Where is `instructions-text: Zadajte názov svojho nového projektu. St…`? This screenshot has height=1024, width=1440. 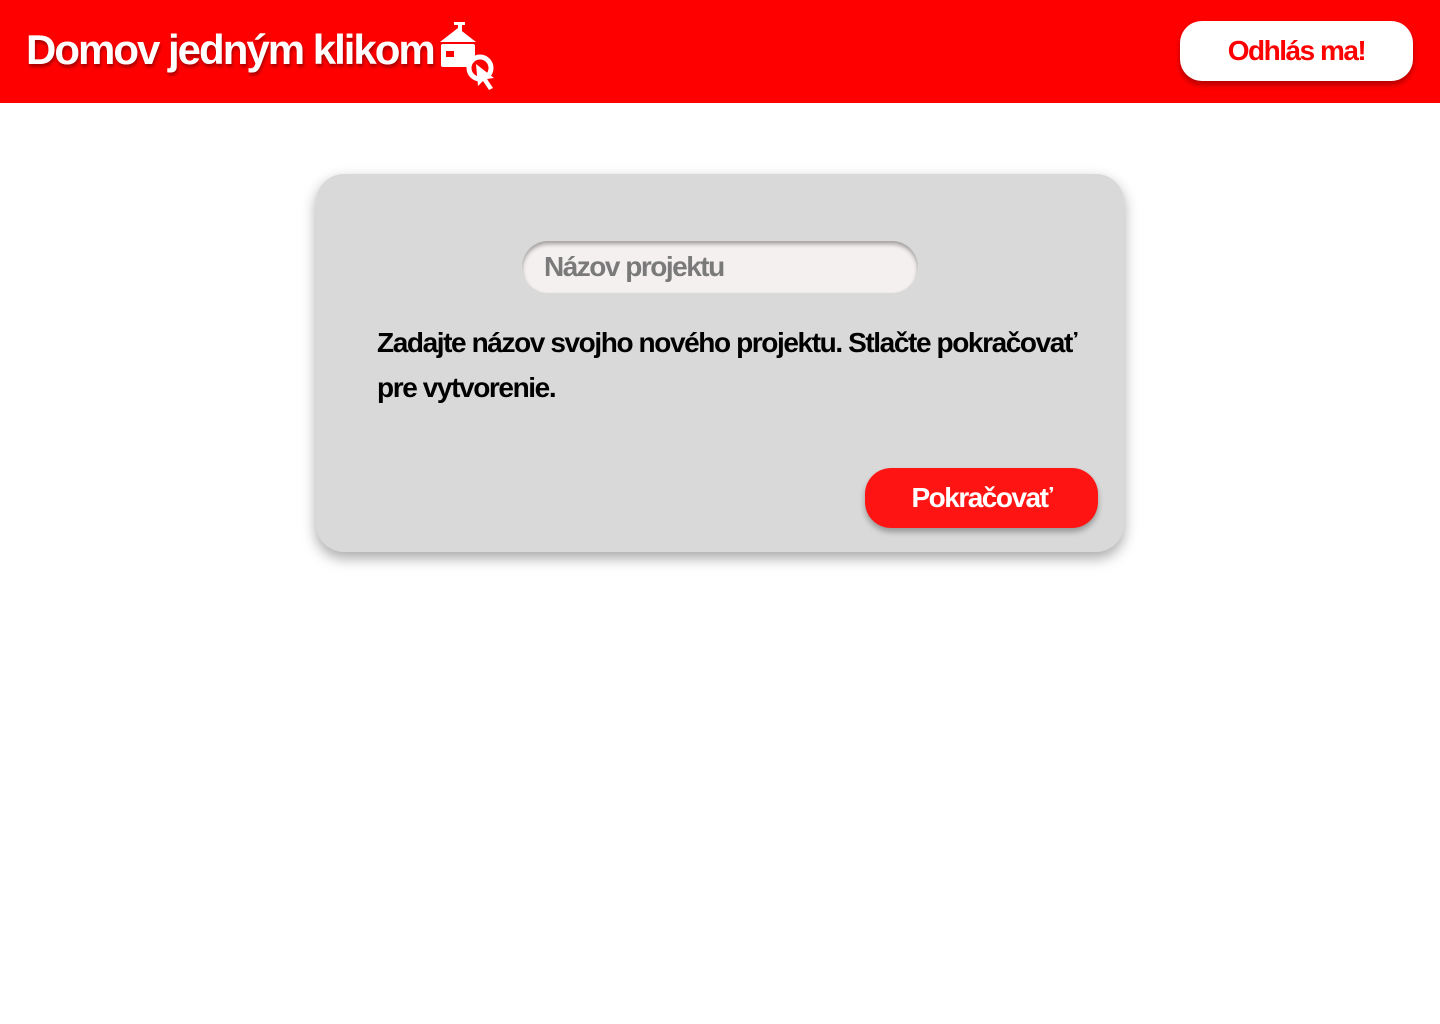
instructions-text: Zadajte názov svojho nového projektu. St… is located at coordinates (727, 365).